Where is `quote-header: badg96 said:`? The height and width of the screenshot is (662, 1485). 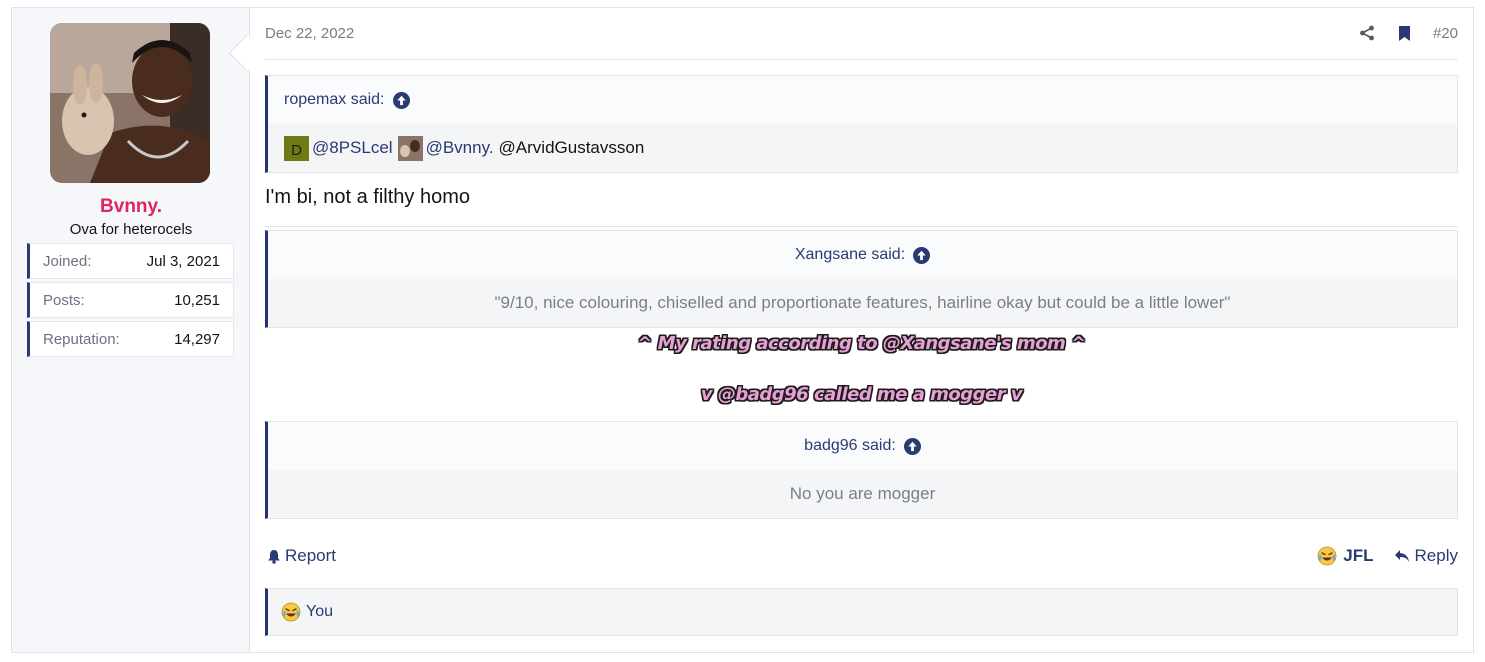 quote-header: badg96 said: is located at coordinates (862, 446).